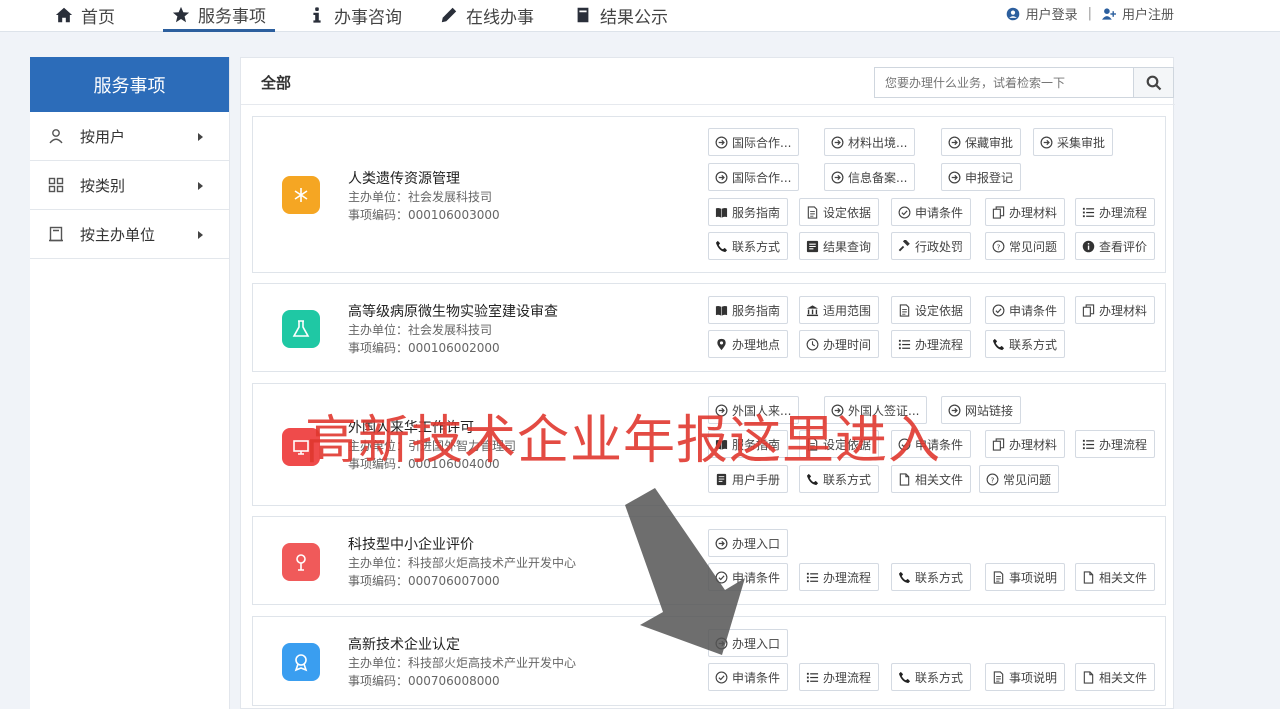  What do you see at coordinates (931, 246) in the screenshot?
I see `service-action-button: 行政处罚` at bounding box center [931, 246].